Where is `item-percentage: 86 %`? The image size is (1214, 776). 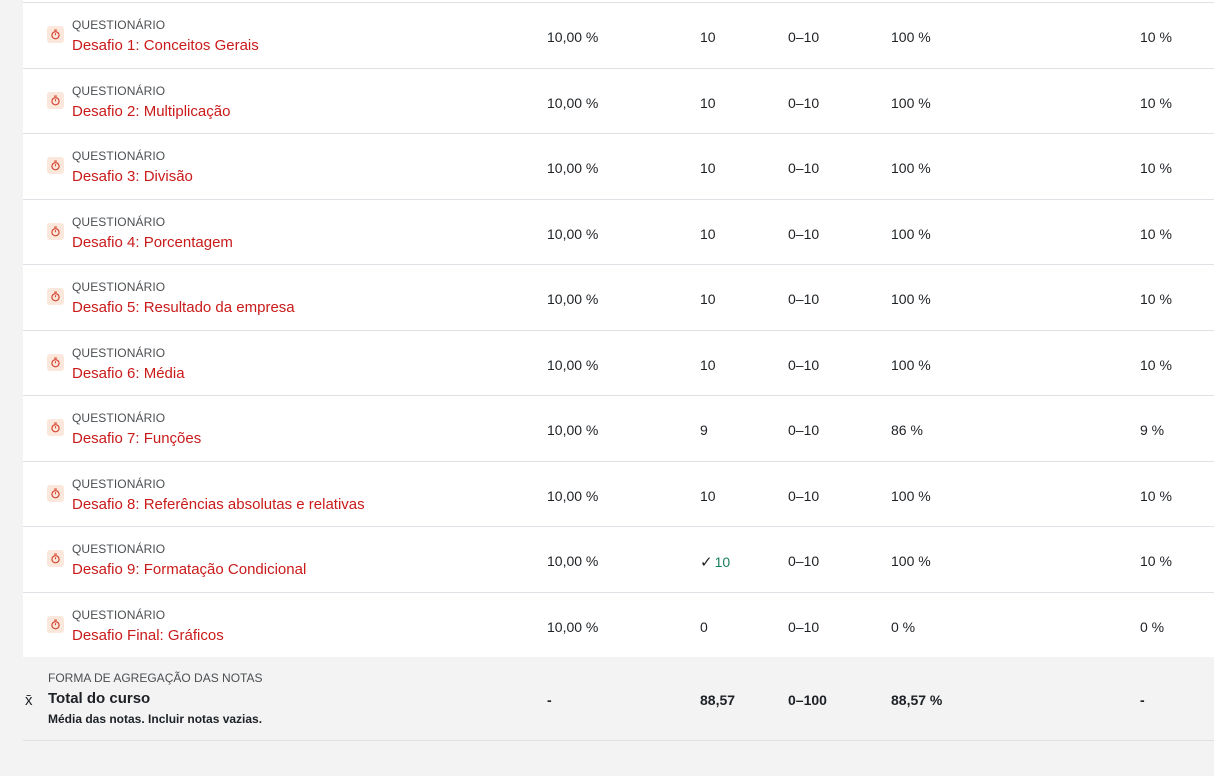 item-percentage: 86 % is located at coordinates (907, 430).